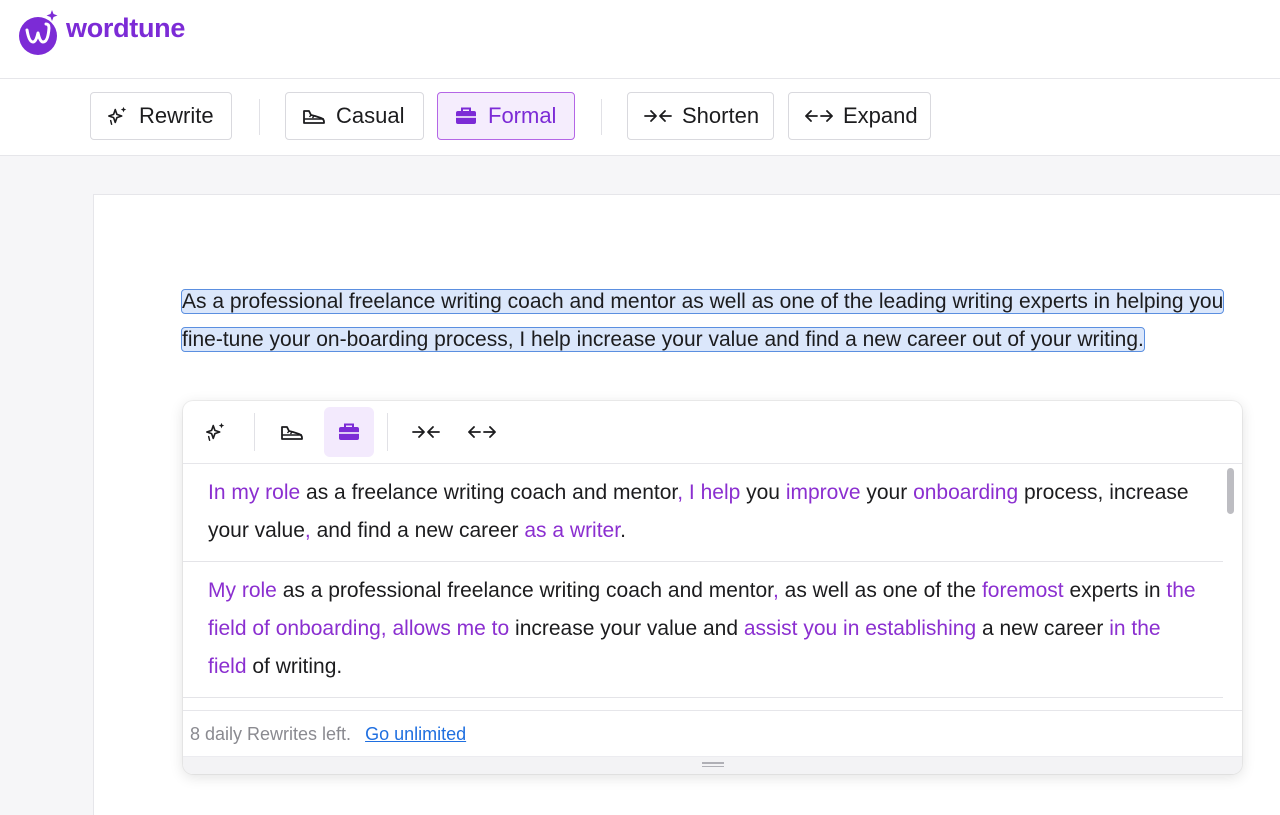 The image size is (1280, 815). Describe the element at coordinates (176, 115) in the screenshot. I see `rewrite-label: Rewrite` at that location.